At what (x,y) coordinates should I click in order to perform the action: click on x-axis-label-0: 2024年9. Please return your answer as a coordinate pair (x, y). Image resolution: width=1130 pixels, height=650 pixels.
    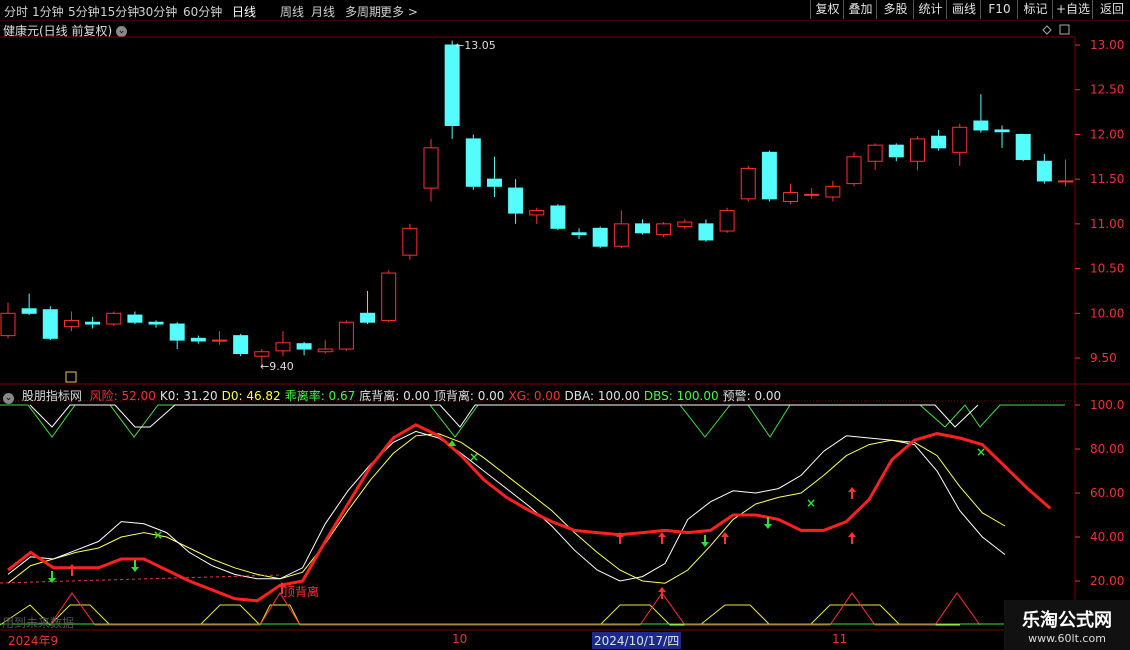
    Looking at the image, I should click on (33, 641).